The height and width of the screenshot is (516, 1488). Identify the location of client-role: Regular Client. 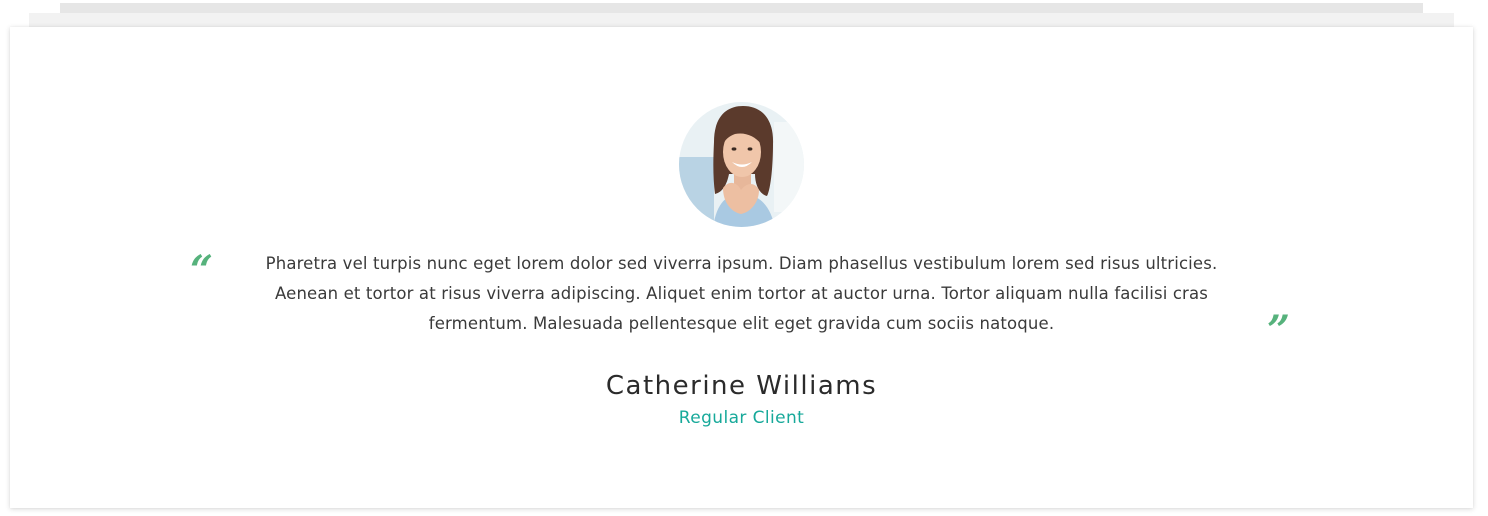
(741, 418).